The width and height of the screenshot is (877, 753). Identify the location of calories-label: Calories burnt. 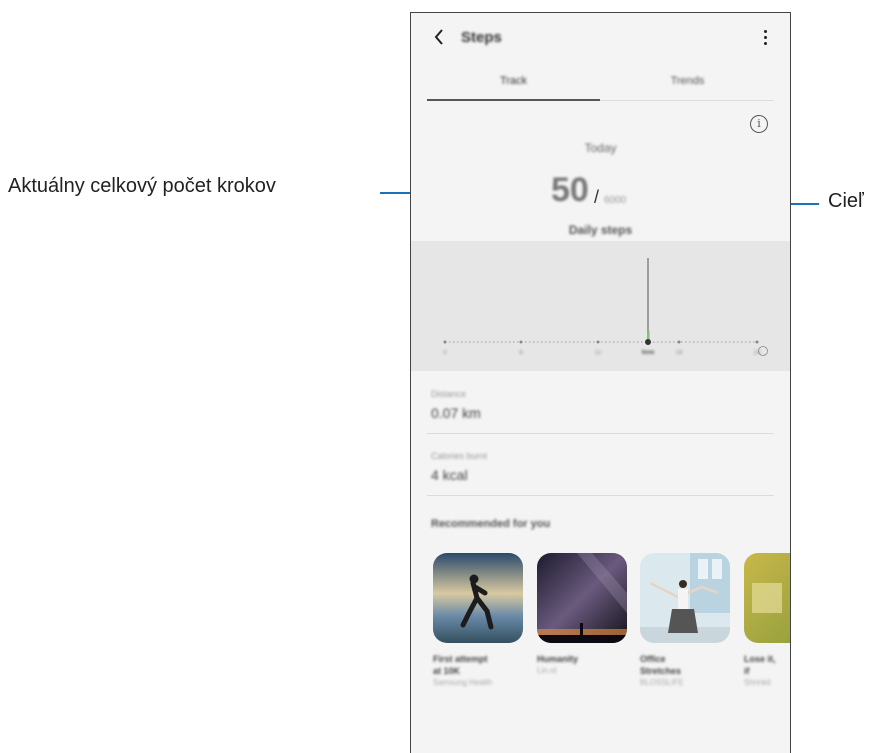
(459, 456).